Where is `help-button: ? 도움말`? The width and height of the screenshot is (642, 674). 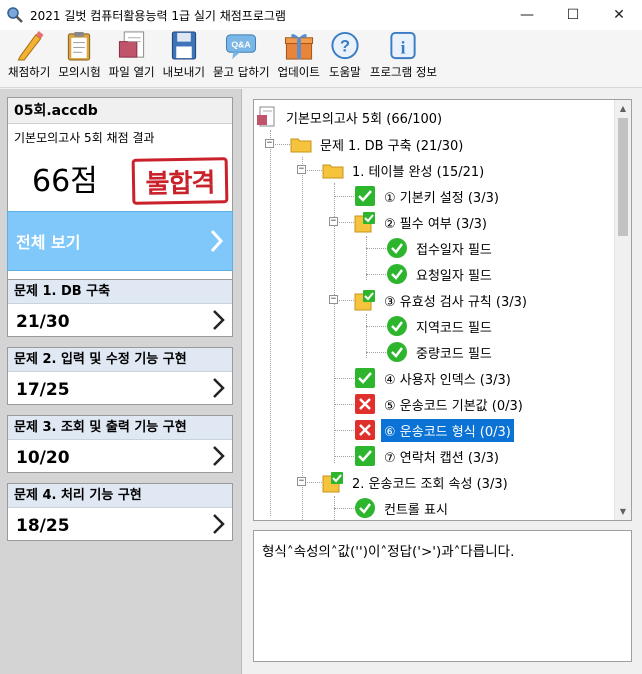
help-button: ? 도움말 is located at coordinates (345, 58).